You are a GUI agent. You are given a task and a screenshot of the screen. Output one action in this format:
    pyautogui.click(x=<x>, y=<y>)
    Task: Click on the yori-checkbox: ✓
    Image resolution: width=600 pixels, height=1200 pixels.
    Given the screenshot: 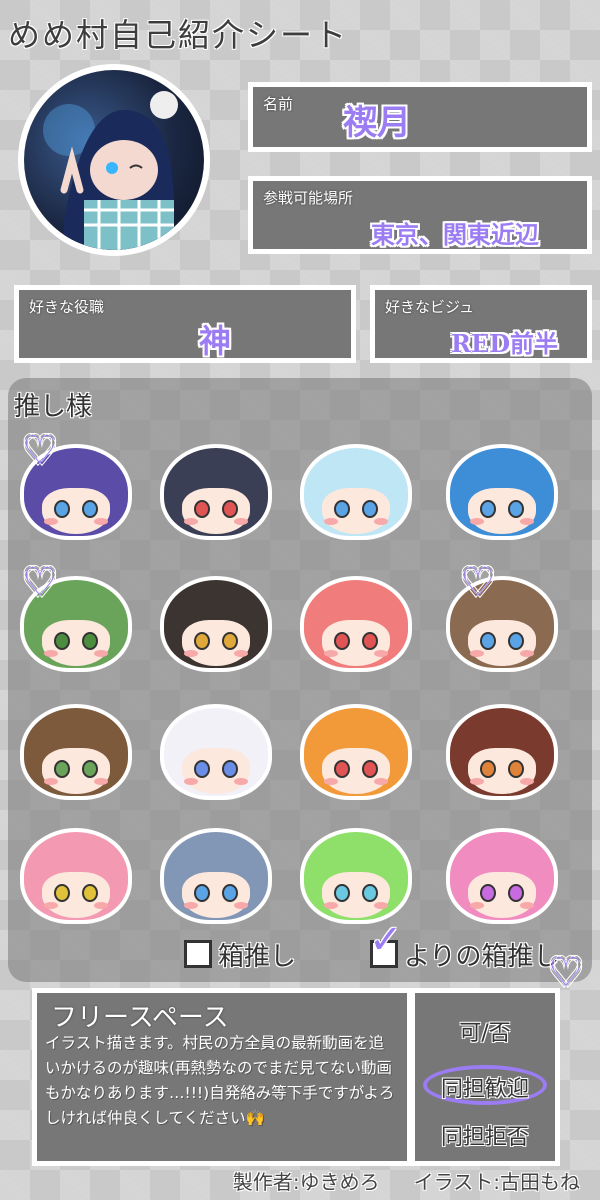 What is the action you would take?
    pyautogui.click(x=386, y=942)
    